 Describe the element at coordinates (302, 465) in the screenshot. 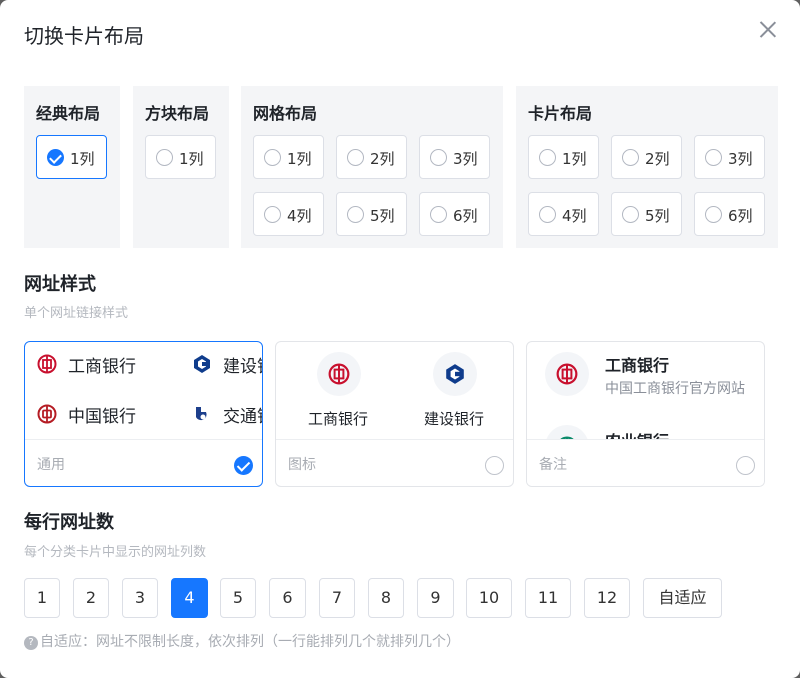

I see `card-label: 图标` at that location.